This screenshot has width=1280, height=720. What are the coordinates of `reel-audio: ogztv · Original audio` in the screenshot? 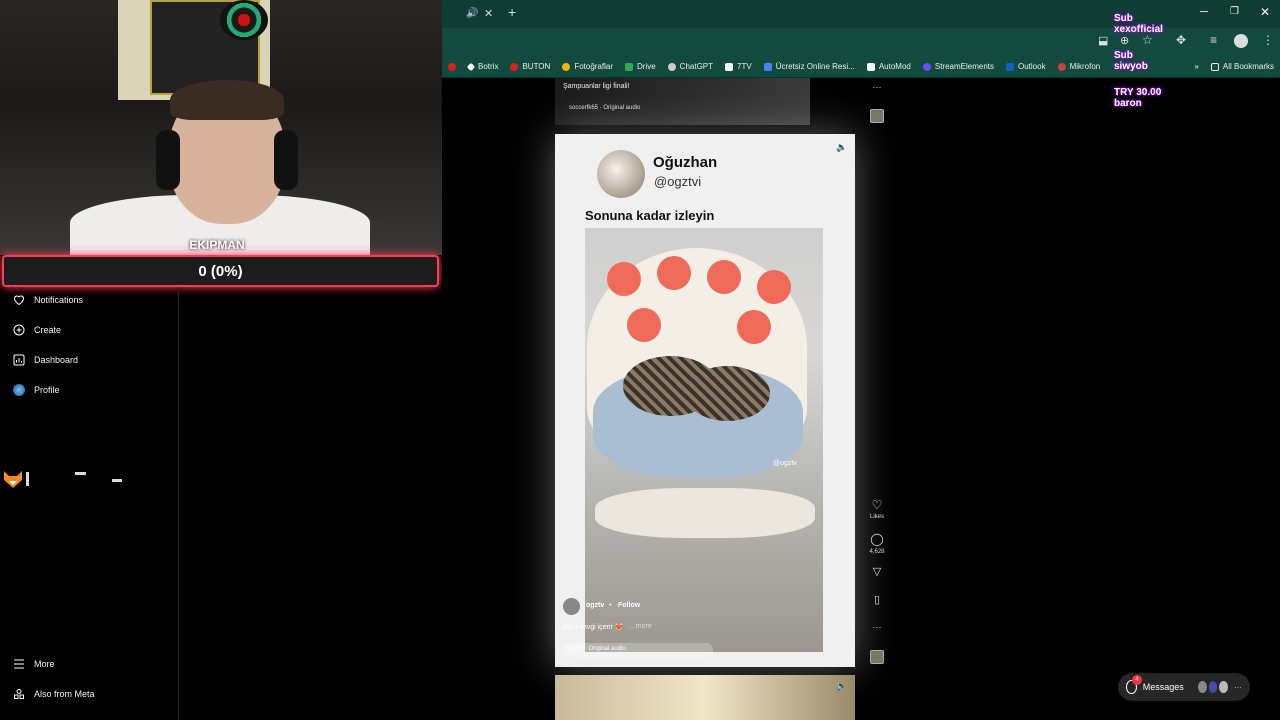 It's located at (597, 649).